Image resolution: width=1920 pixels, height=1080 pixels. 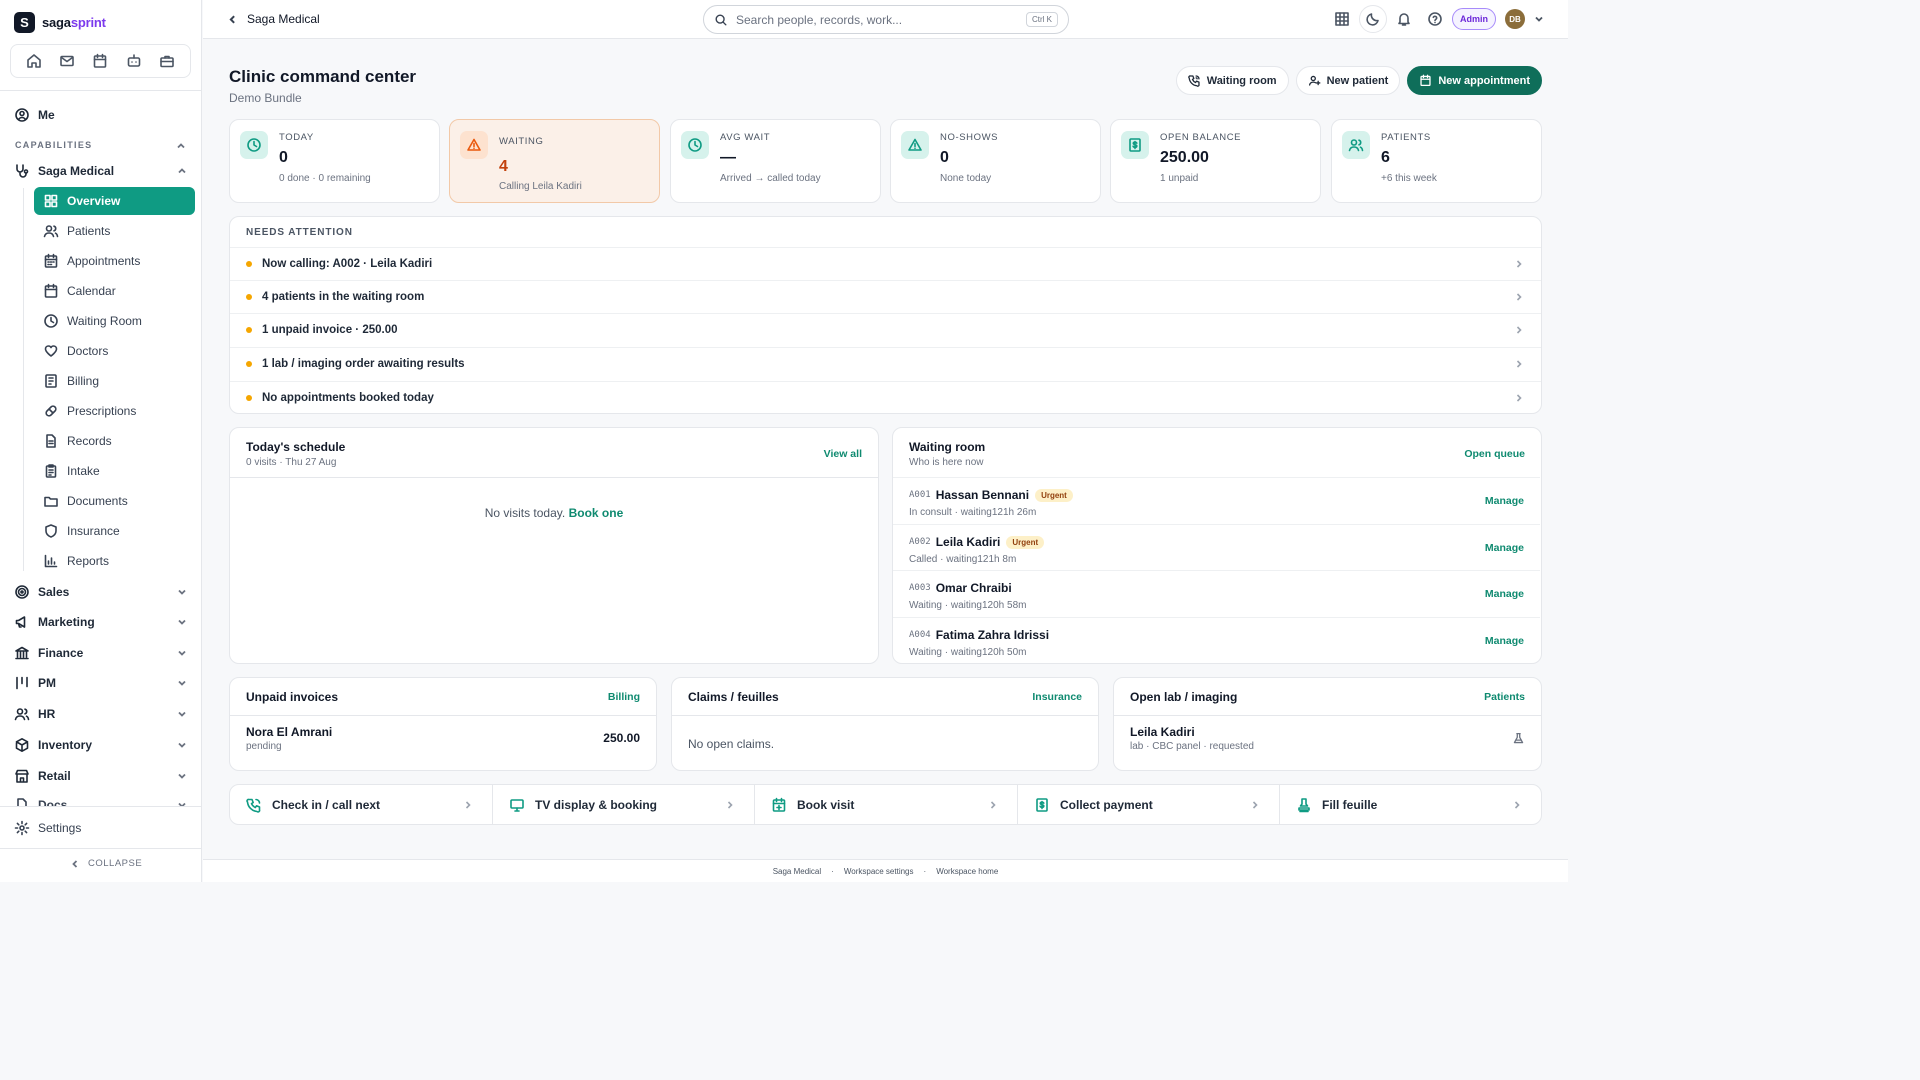 I want to click on bell-icon, so click(x=1404, y=19).